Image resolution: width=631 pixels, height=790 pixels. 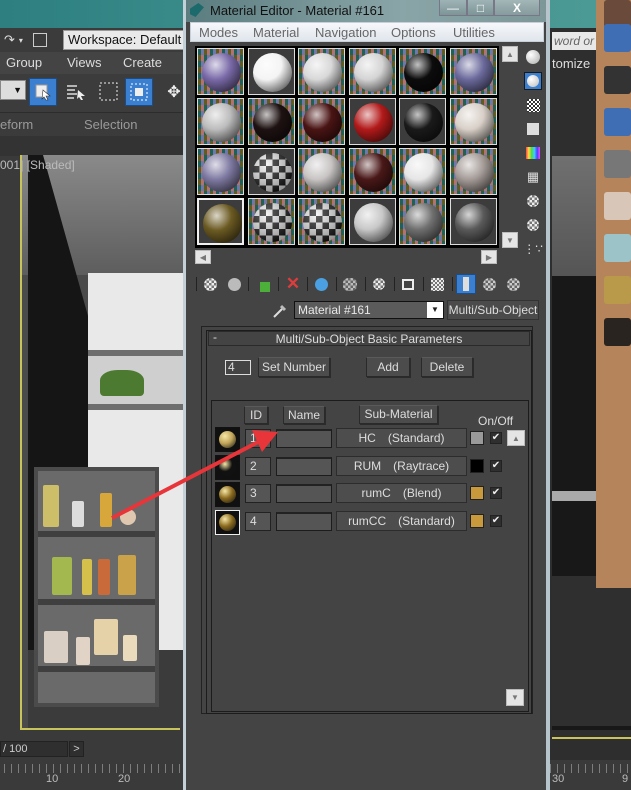 What do you see at coordinates (21, 40) in the screenshot?
I see `dropdown-arrow-icon: ▾` at bounding box center [21, 40].